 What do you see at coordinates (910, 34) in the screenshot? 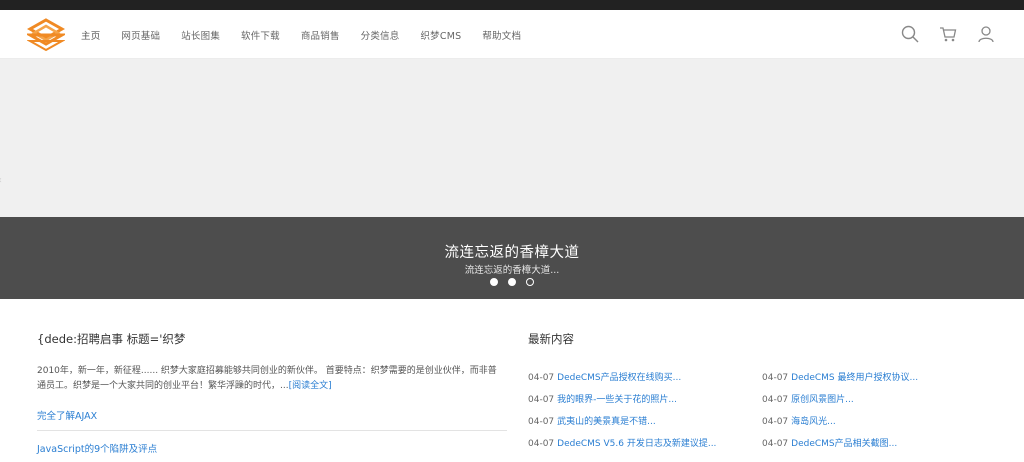
I see `search-icon` at bounding box center [910, 34].